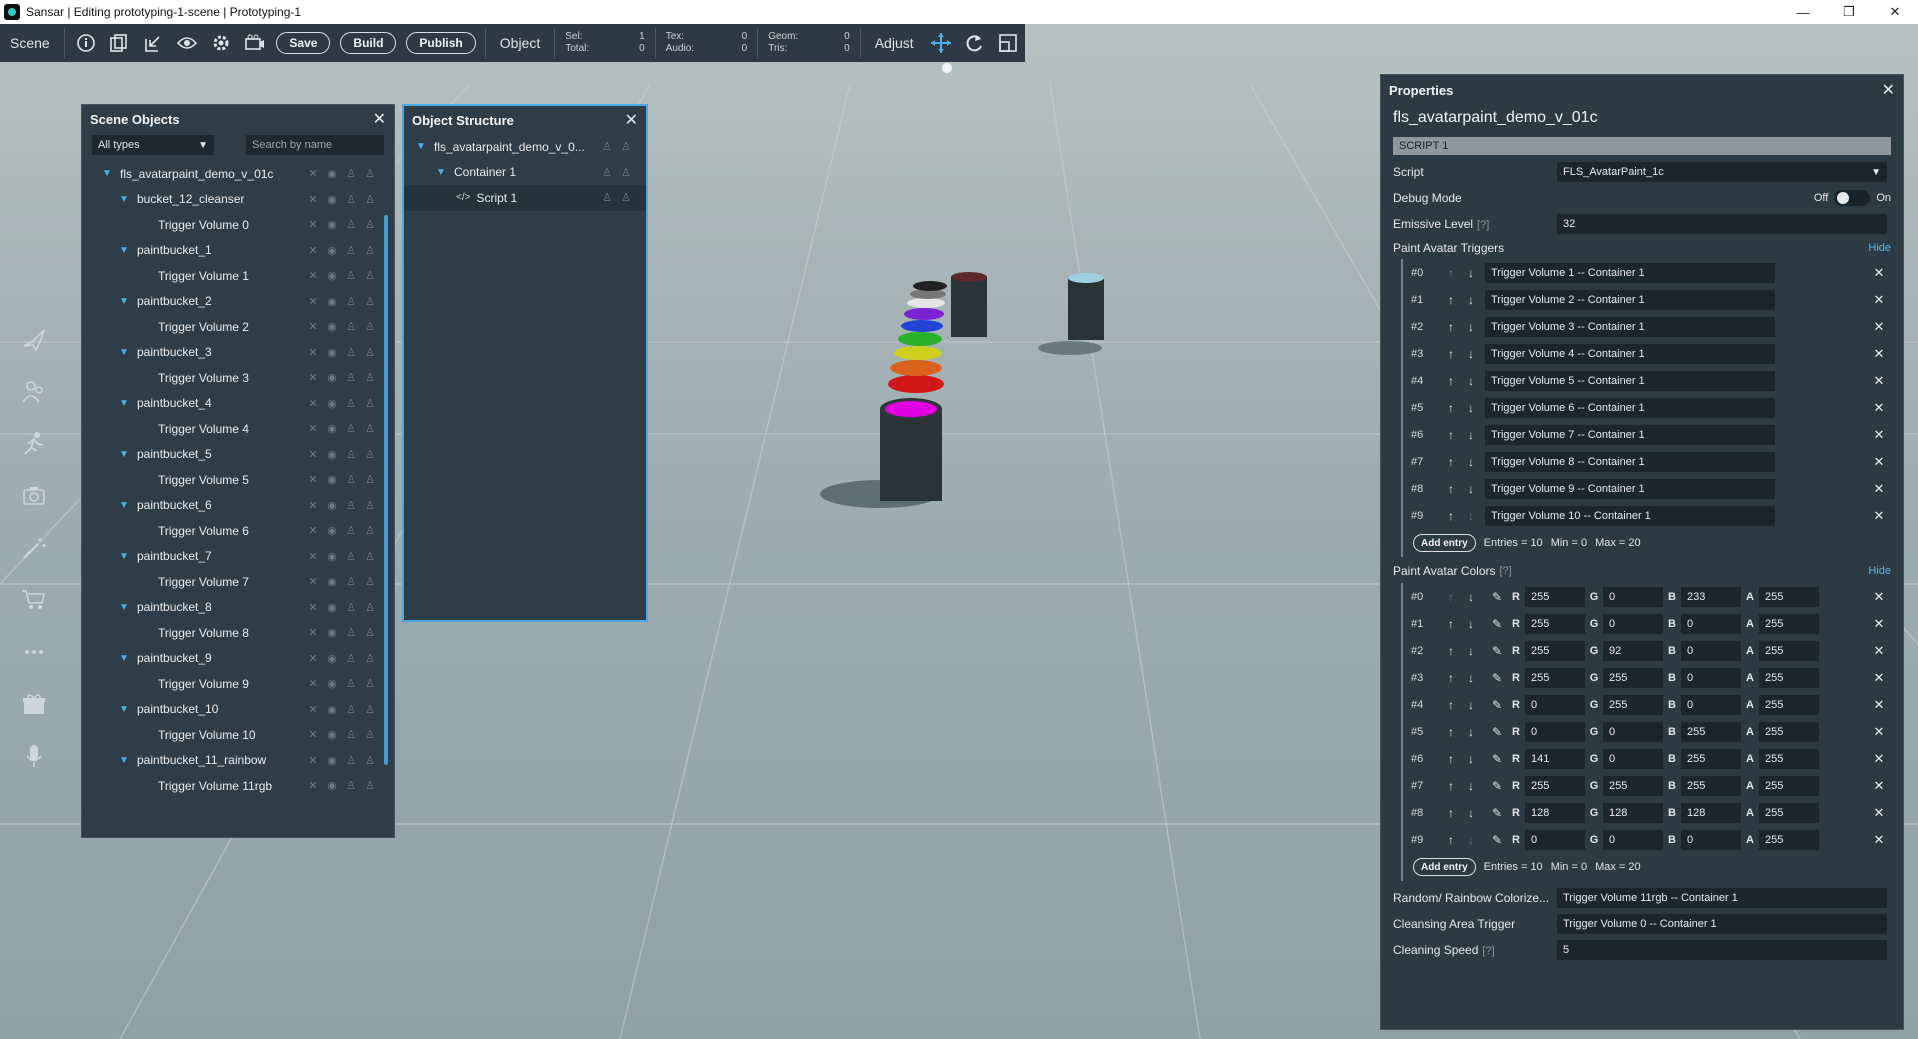 This screenshot has width=1918, height=1039. I want to click on channel-input-r: 128, so click(1555, 812).